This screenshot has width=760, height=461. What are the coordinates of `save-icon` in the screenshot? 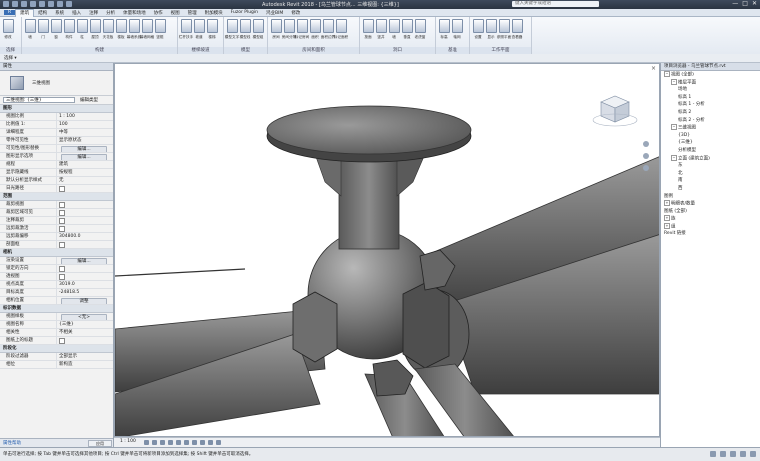 It's located at (15, 4).